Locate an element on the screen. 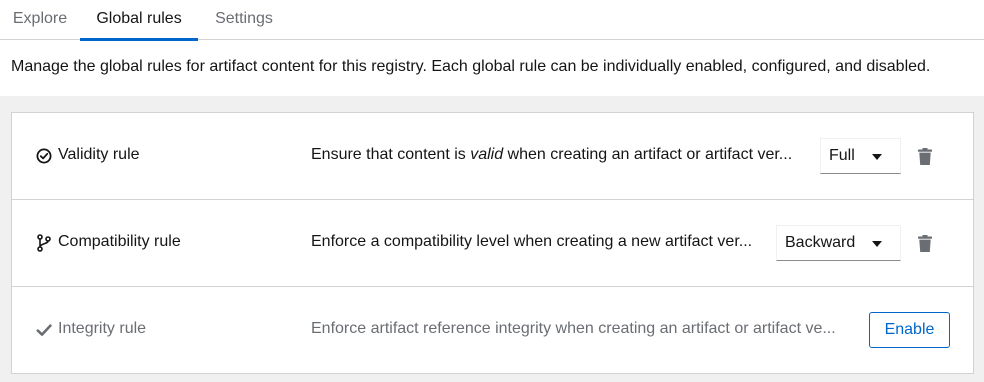  tab-bar: Explore Global rules Settings is located at coordinates (492, 20).